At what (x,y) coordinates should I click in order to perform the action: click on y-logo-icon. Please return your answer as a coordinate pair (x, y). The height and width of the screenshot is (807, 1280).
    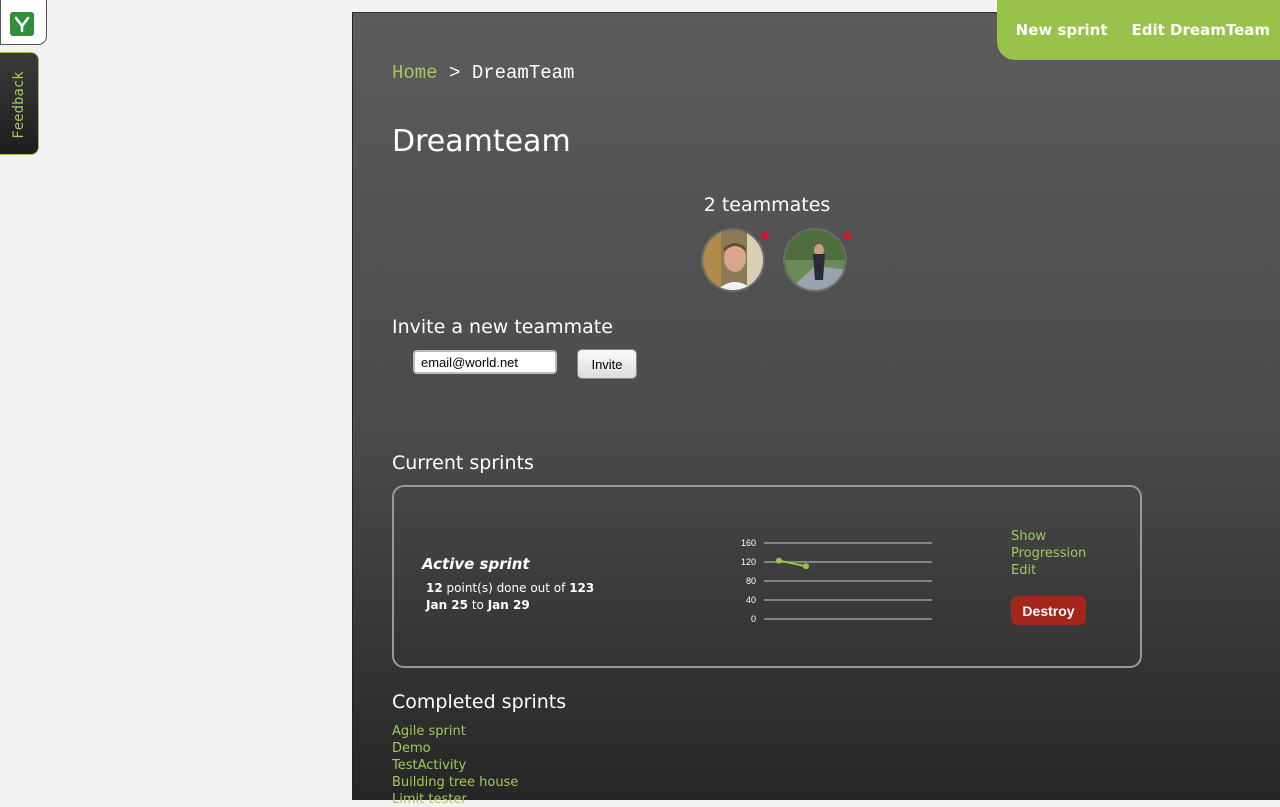
    Looking at the image, I should click on (22, 24).